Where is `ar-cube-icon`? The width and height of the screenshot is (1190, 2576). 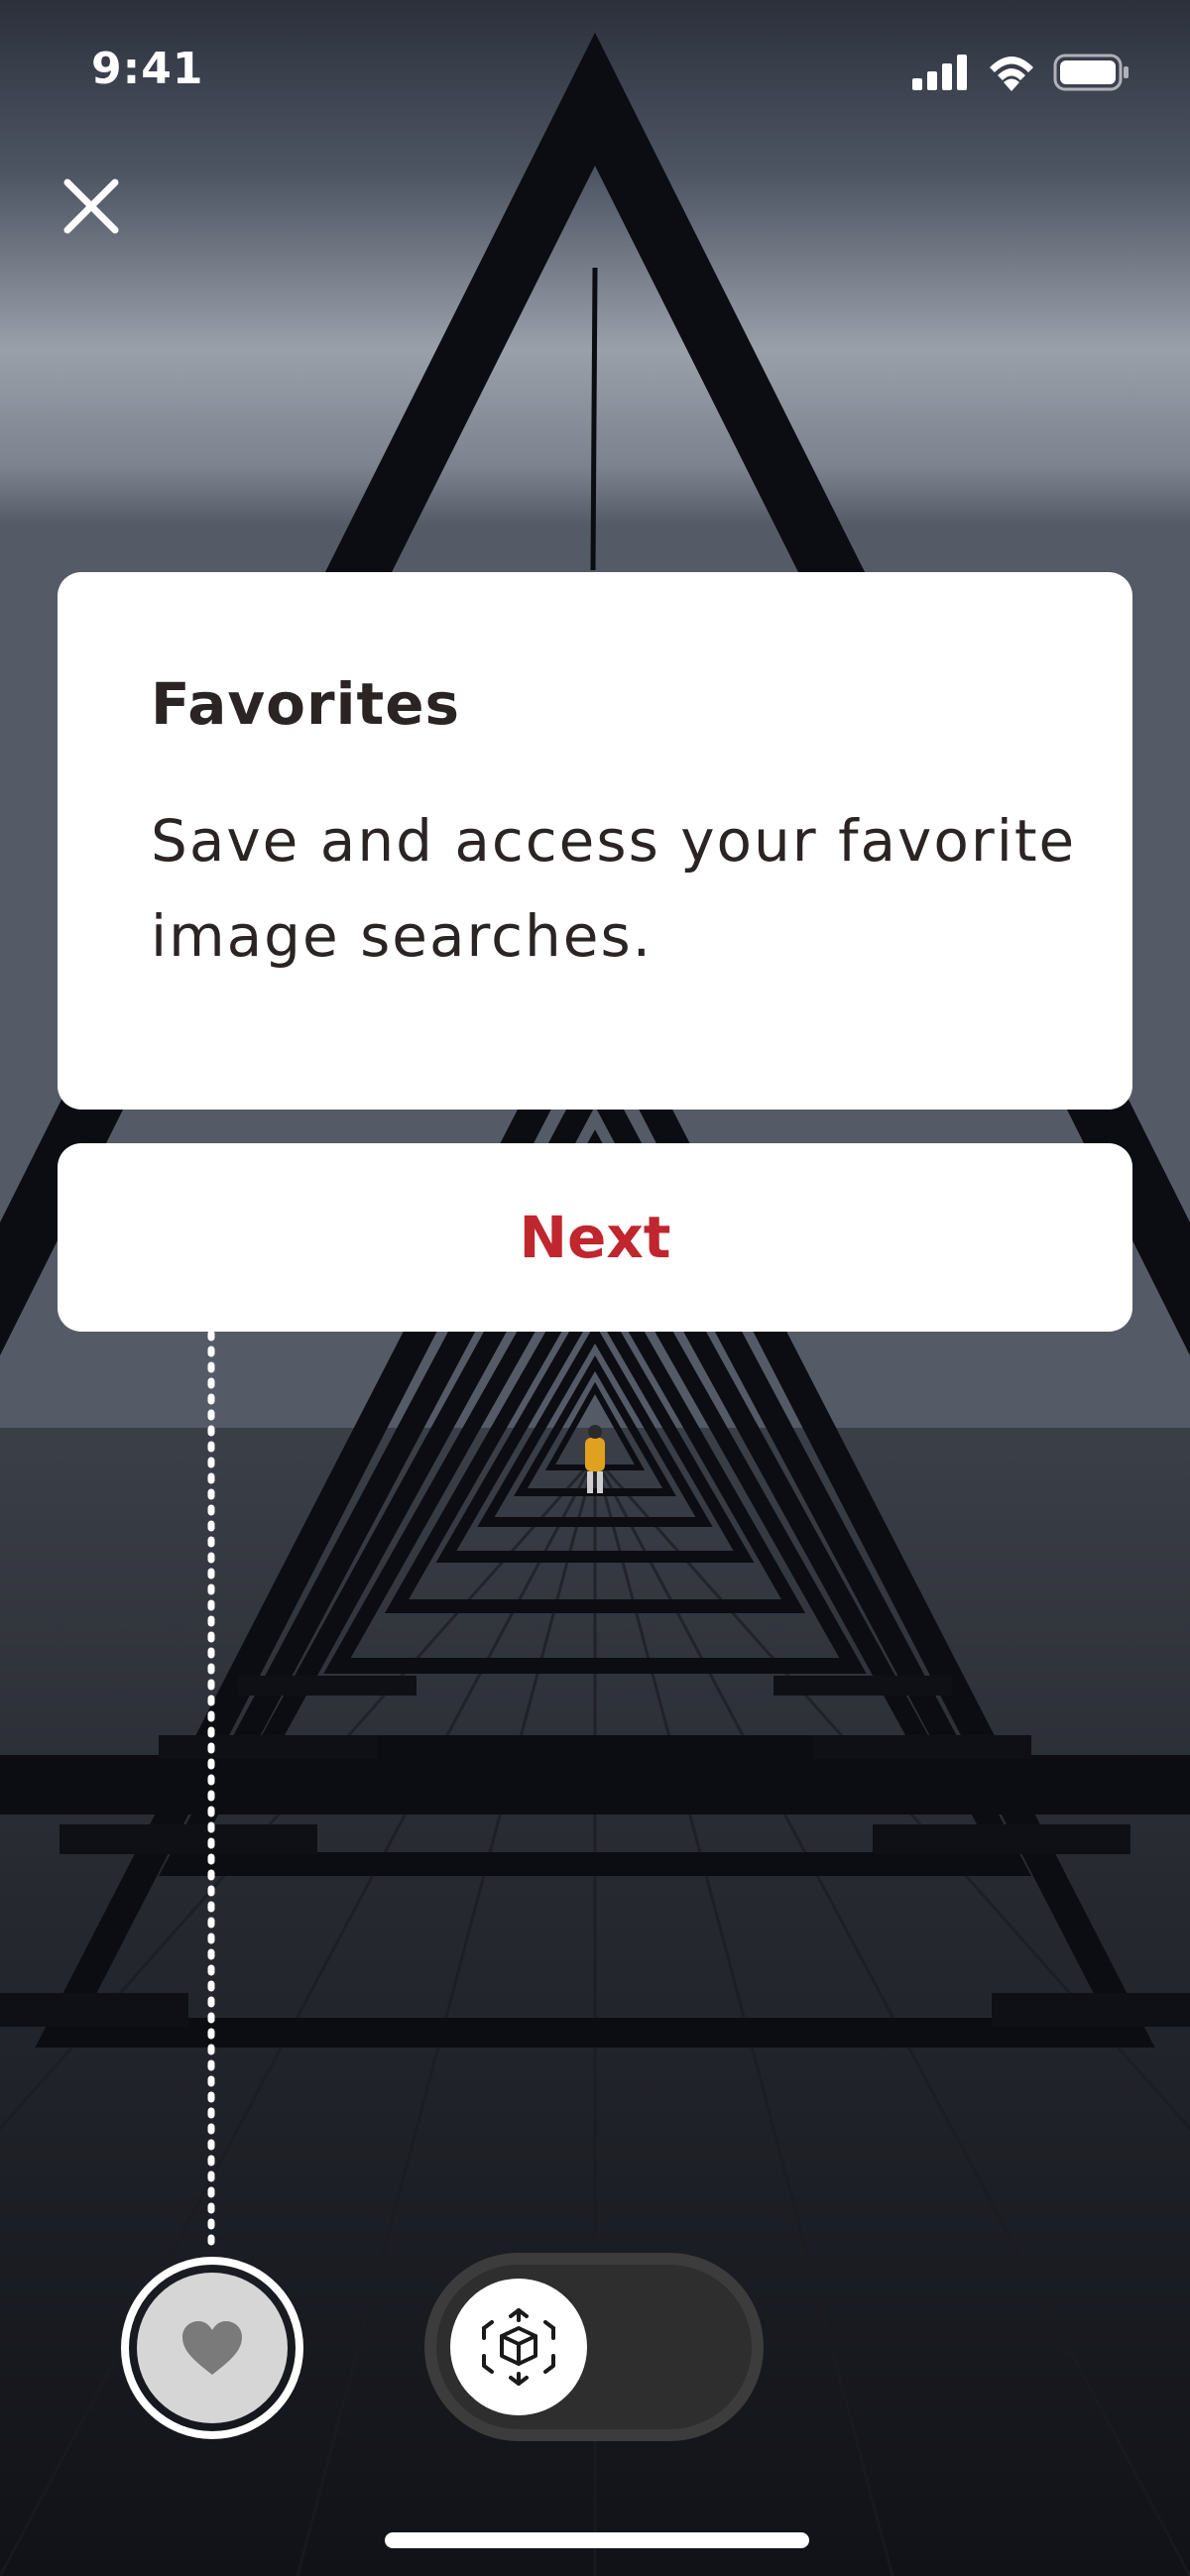 ar-cube-icon is located at coordinates (518, 2347).